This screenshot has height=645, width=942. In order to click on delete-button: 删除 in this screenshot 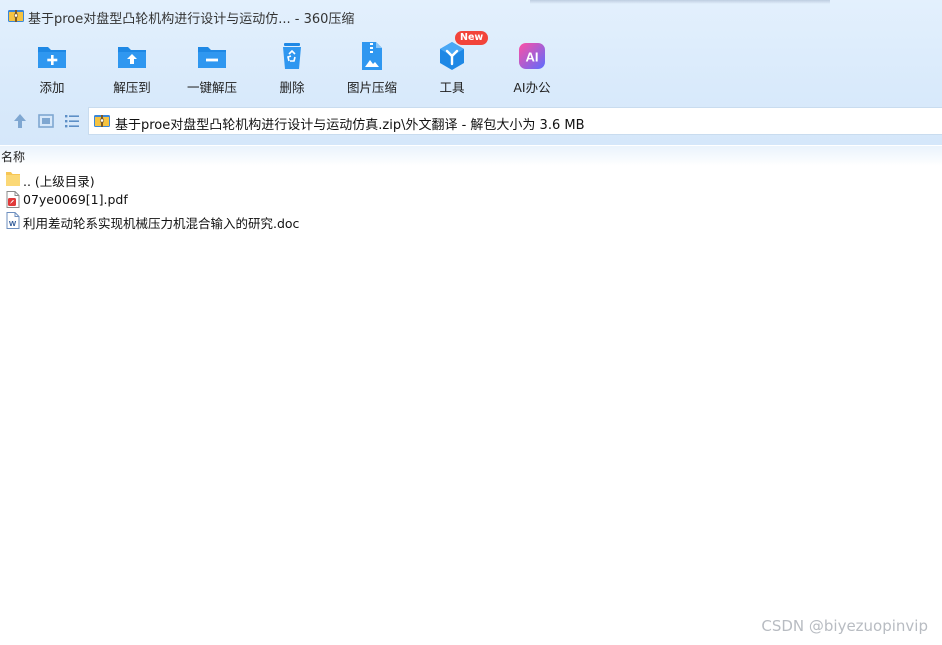, I will do `click(292, 67)`.